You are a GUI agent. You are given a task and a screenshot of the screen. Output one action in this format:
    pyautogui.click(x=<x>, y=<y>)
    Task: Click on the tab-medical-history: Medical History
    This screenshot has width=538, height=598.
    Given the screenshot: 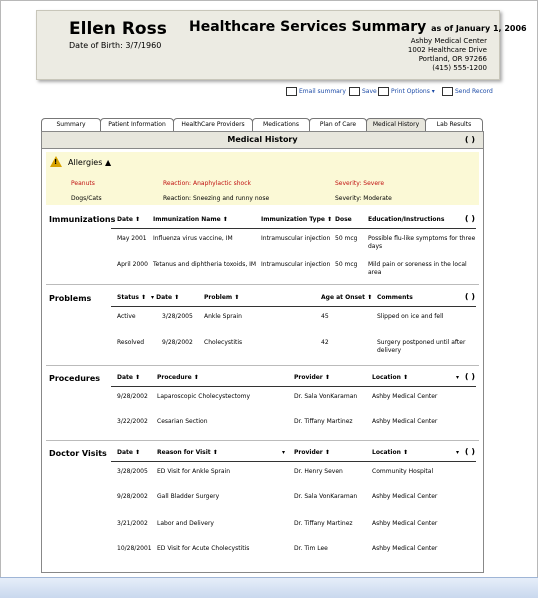 What is the action you would take?
    pyautogui.click(x=396, y=124)
    